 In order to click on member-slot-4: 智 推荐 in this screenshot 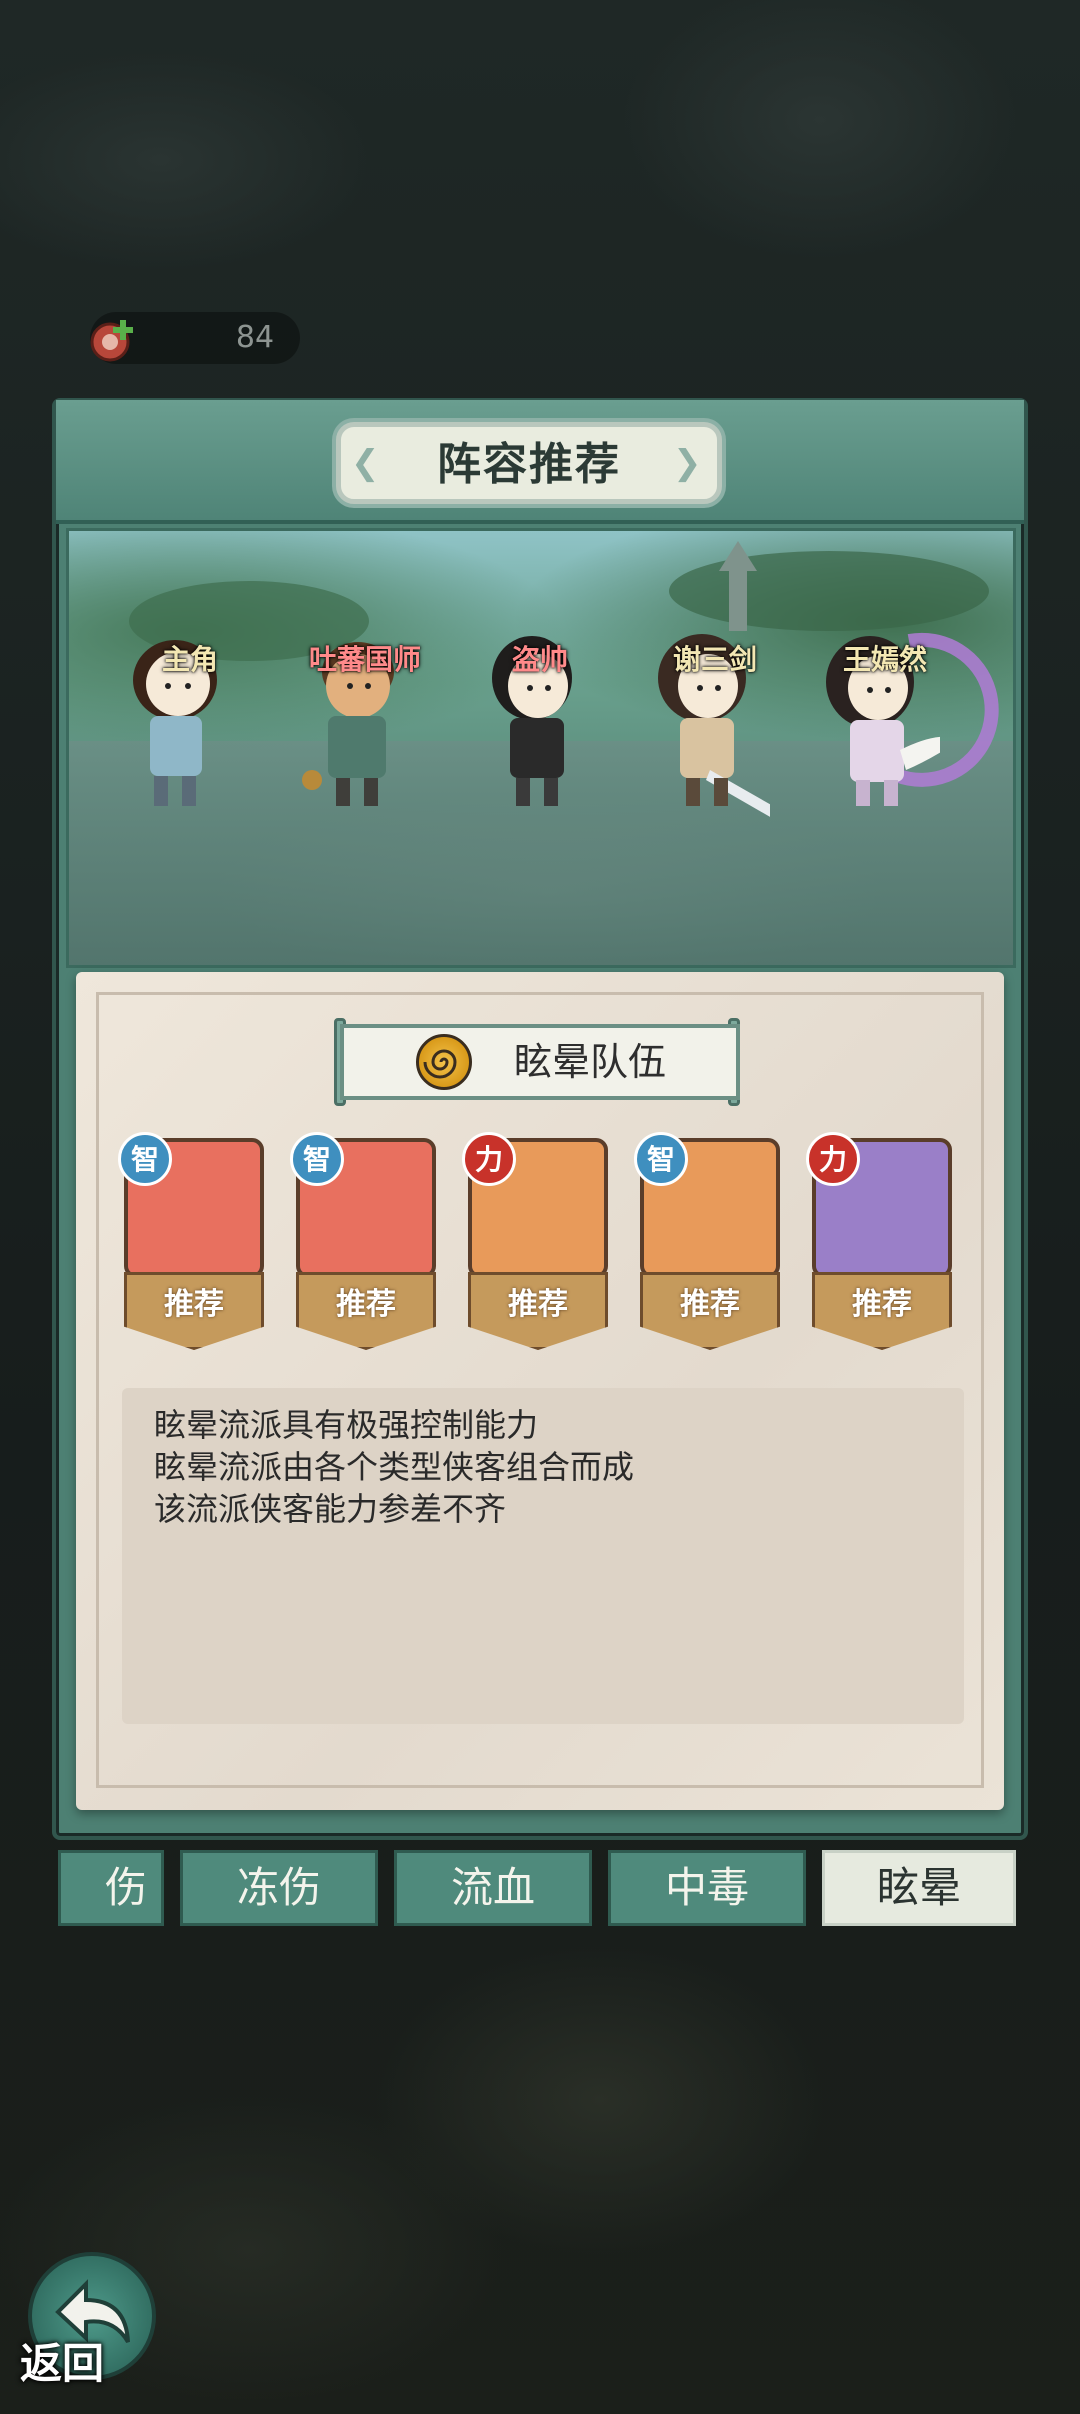, I will do `click(707, 1242)`.